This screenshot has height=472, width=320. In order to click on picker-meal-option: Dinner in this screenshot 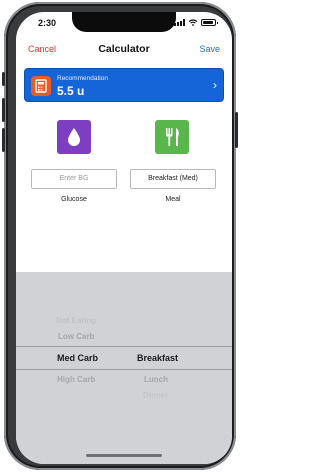, I will do `click(155, 395)`.